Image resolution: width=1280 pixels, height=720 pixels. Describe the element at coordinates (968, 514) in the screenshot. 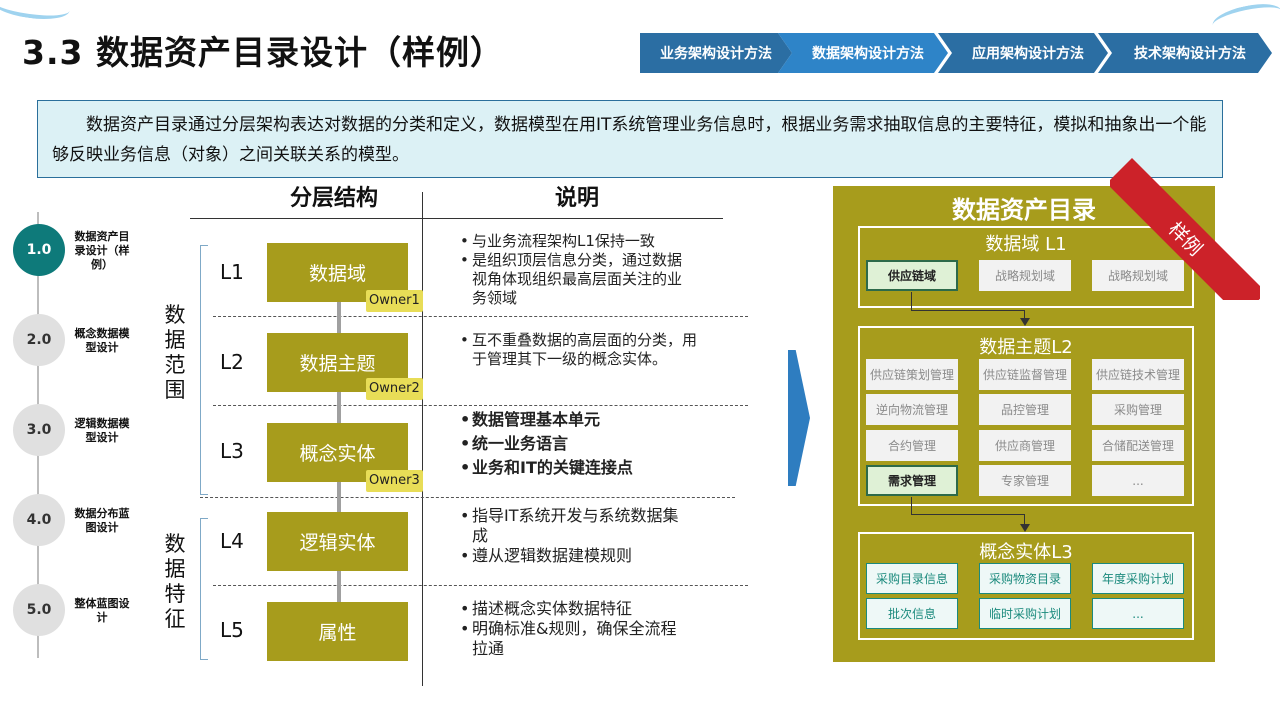

I see `connector-l2-l3-h` at that location.